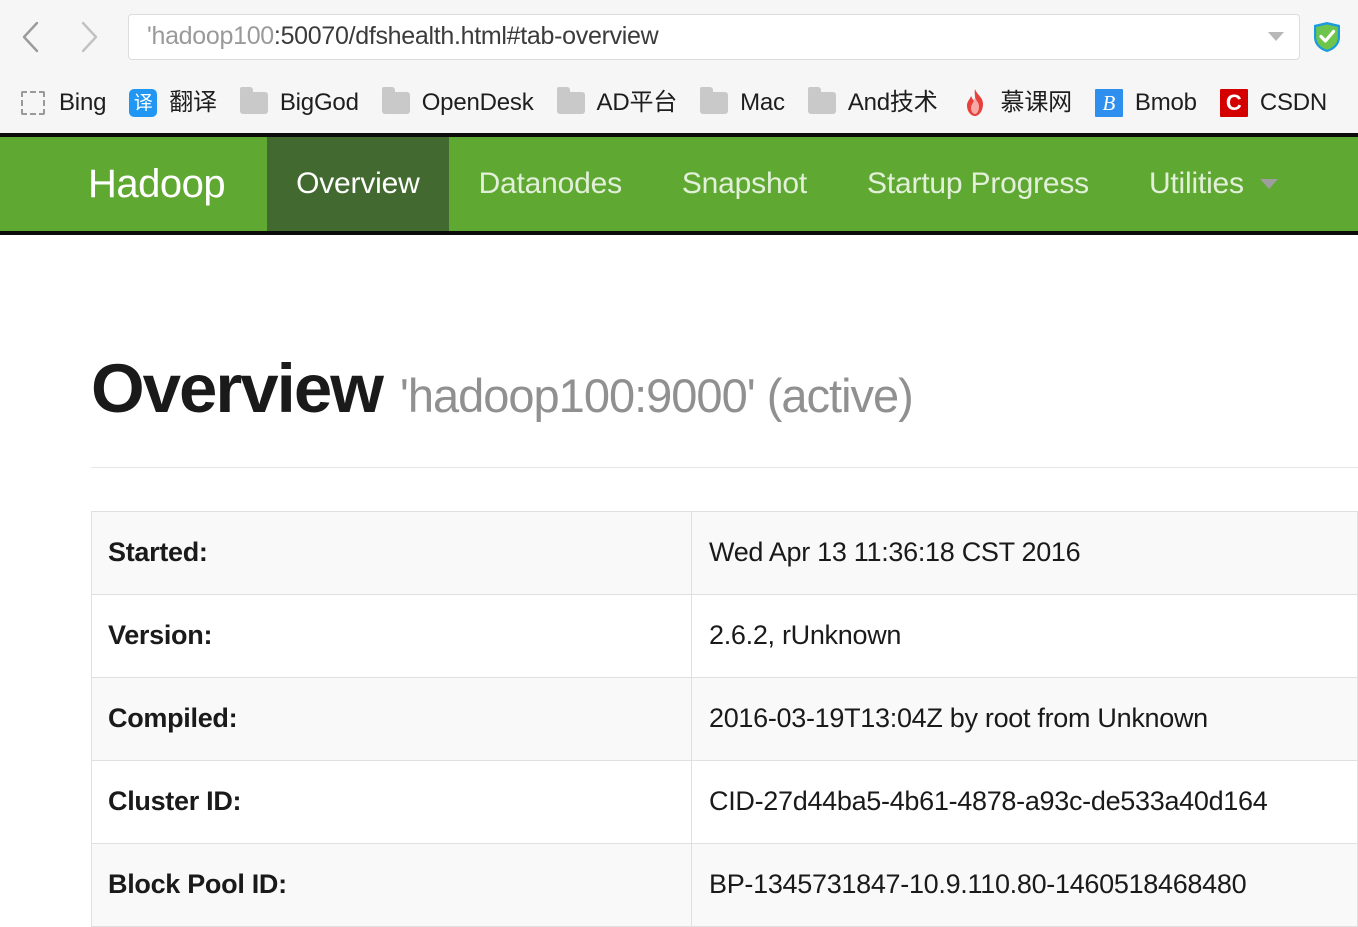 The height and width of the screenshot is (927, 1358). What do you see at coordinates (1165, 102) in the screenshot?
I see `bookmark-label: Bmob` at bounding box center [1165, 102].